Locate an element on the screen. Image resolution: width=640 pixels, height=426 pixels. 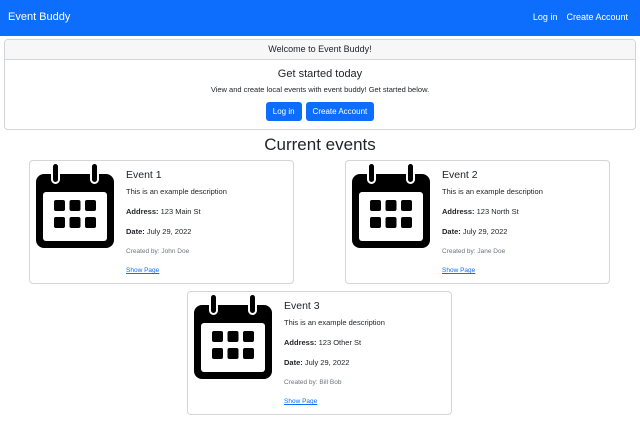
event-creator: Created by: John Doe is located at coordinates (158, 251).